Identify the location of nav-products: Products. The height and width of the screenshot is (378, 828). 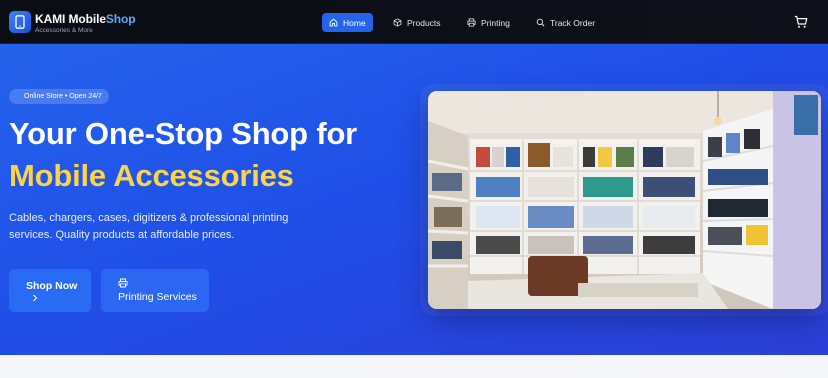
(417, 22).